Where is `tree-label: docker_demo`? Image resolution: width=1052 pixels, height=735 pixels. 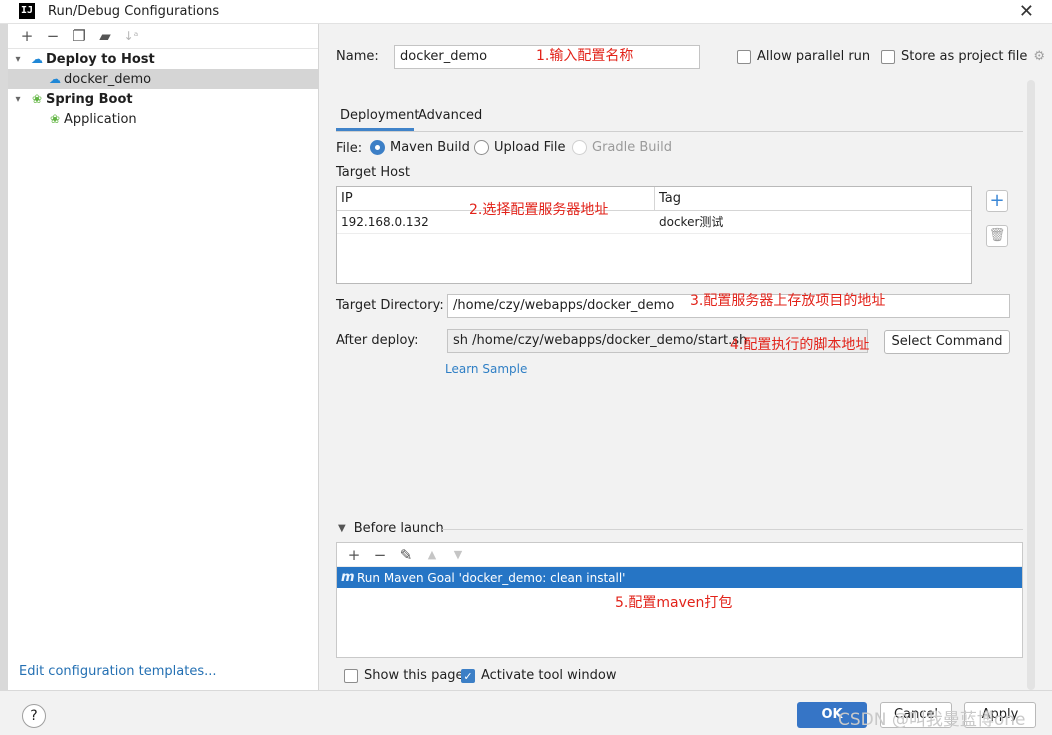 tree-label: docker_demo is located at coordinates (108, 79).